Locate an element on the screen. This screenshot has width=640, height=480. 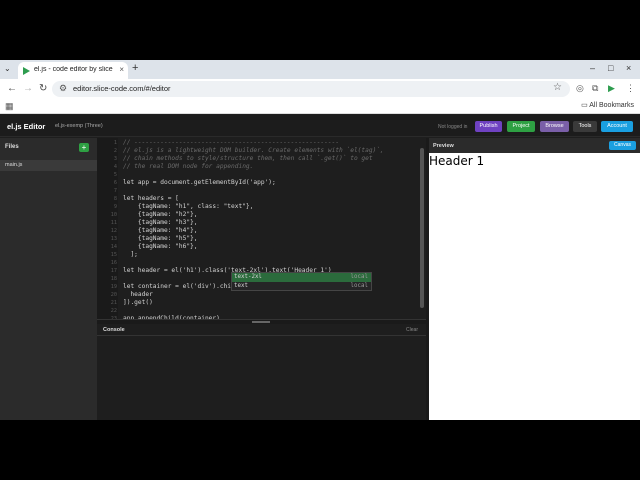
code-line: {tagName: "h4"}, is located at coordinates (160, 231).